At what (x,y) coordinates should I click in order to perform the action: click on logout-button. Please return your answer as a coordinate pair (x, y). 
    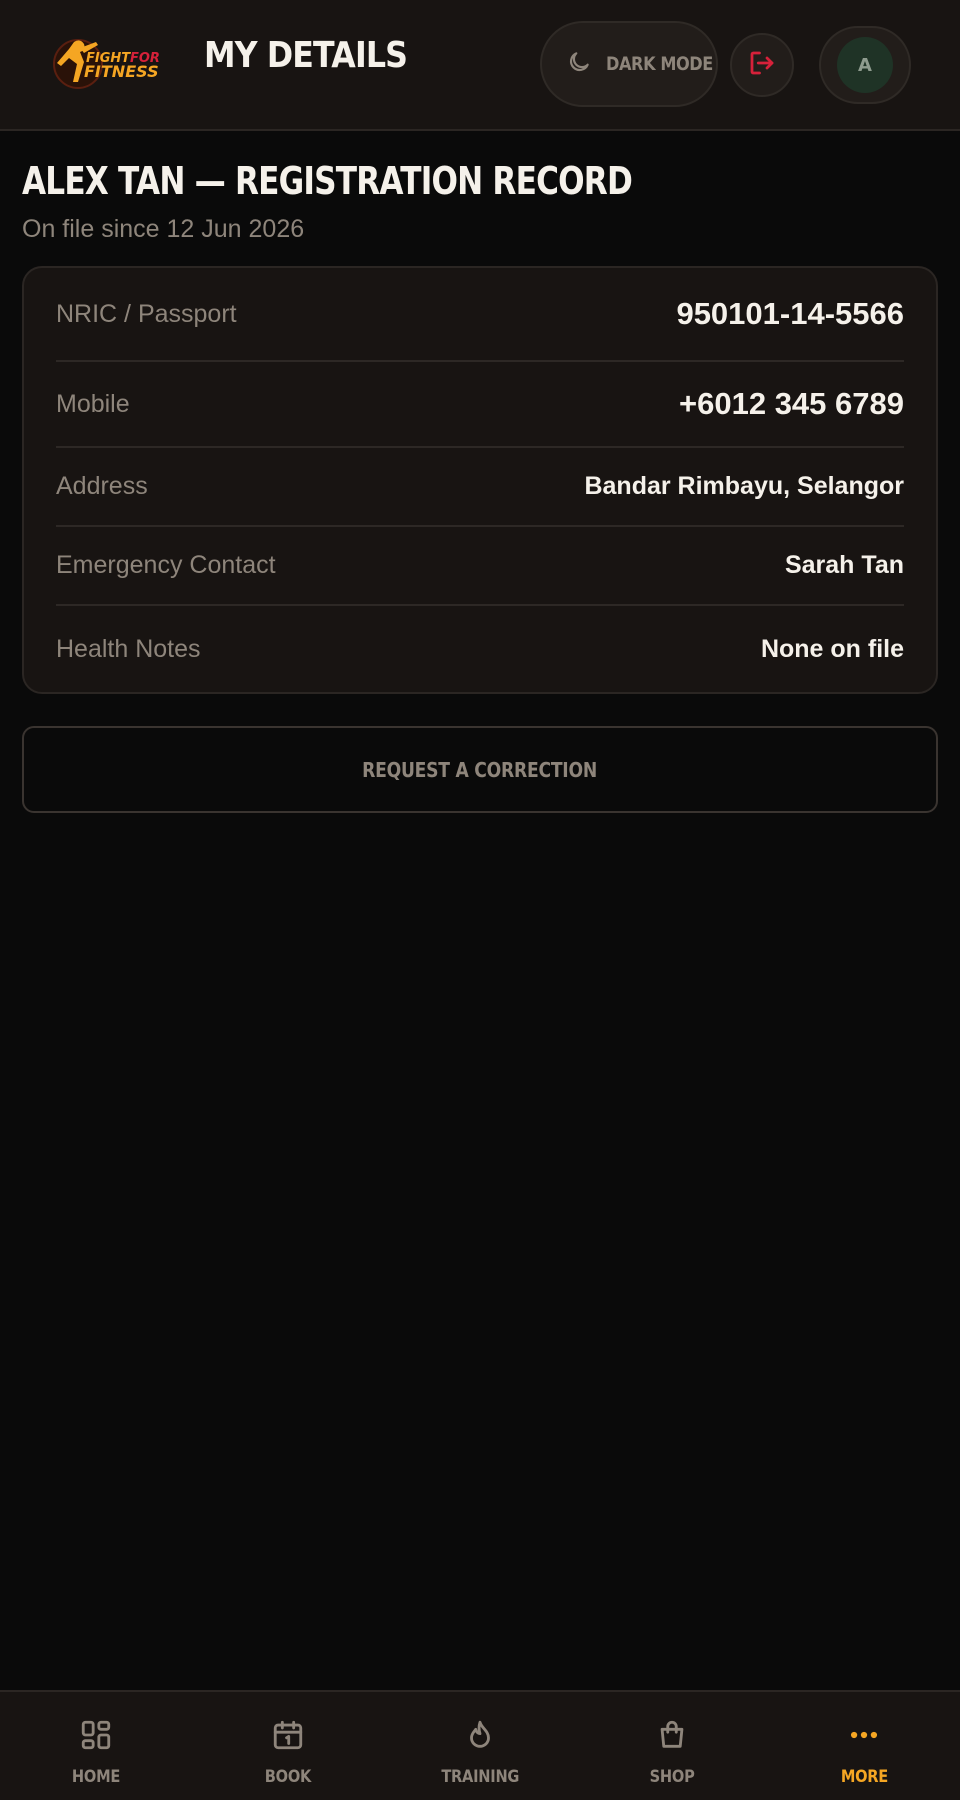
    Looking at the image, I should click on (762, 65).